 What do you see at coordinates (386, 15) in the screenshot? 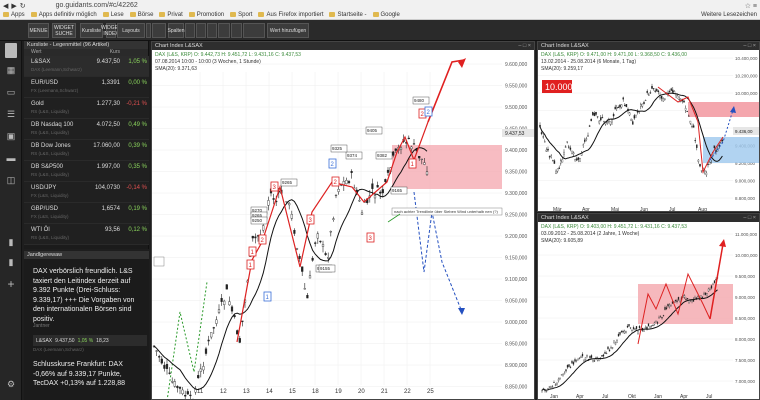
I see `bookmark-item: Google` at bounding box center [386, 15].